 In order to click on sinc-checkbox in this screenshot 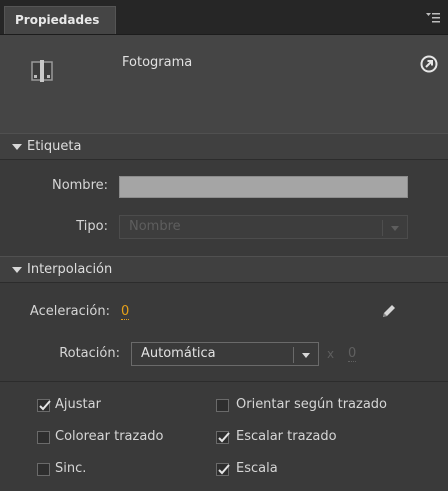, I will do `click(43, 469)`.